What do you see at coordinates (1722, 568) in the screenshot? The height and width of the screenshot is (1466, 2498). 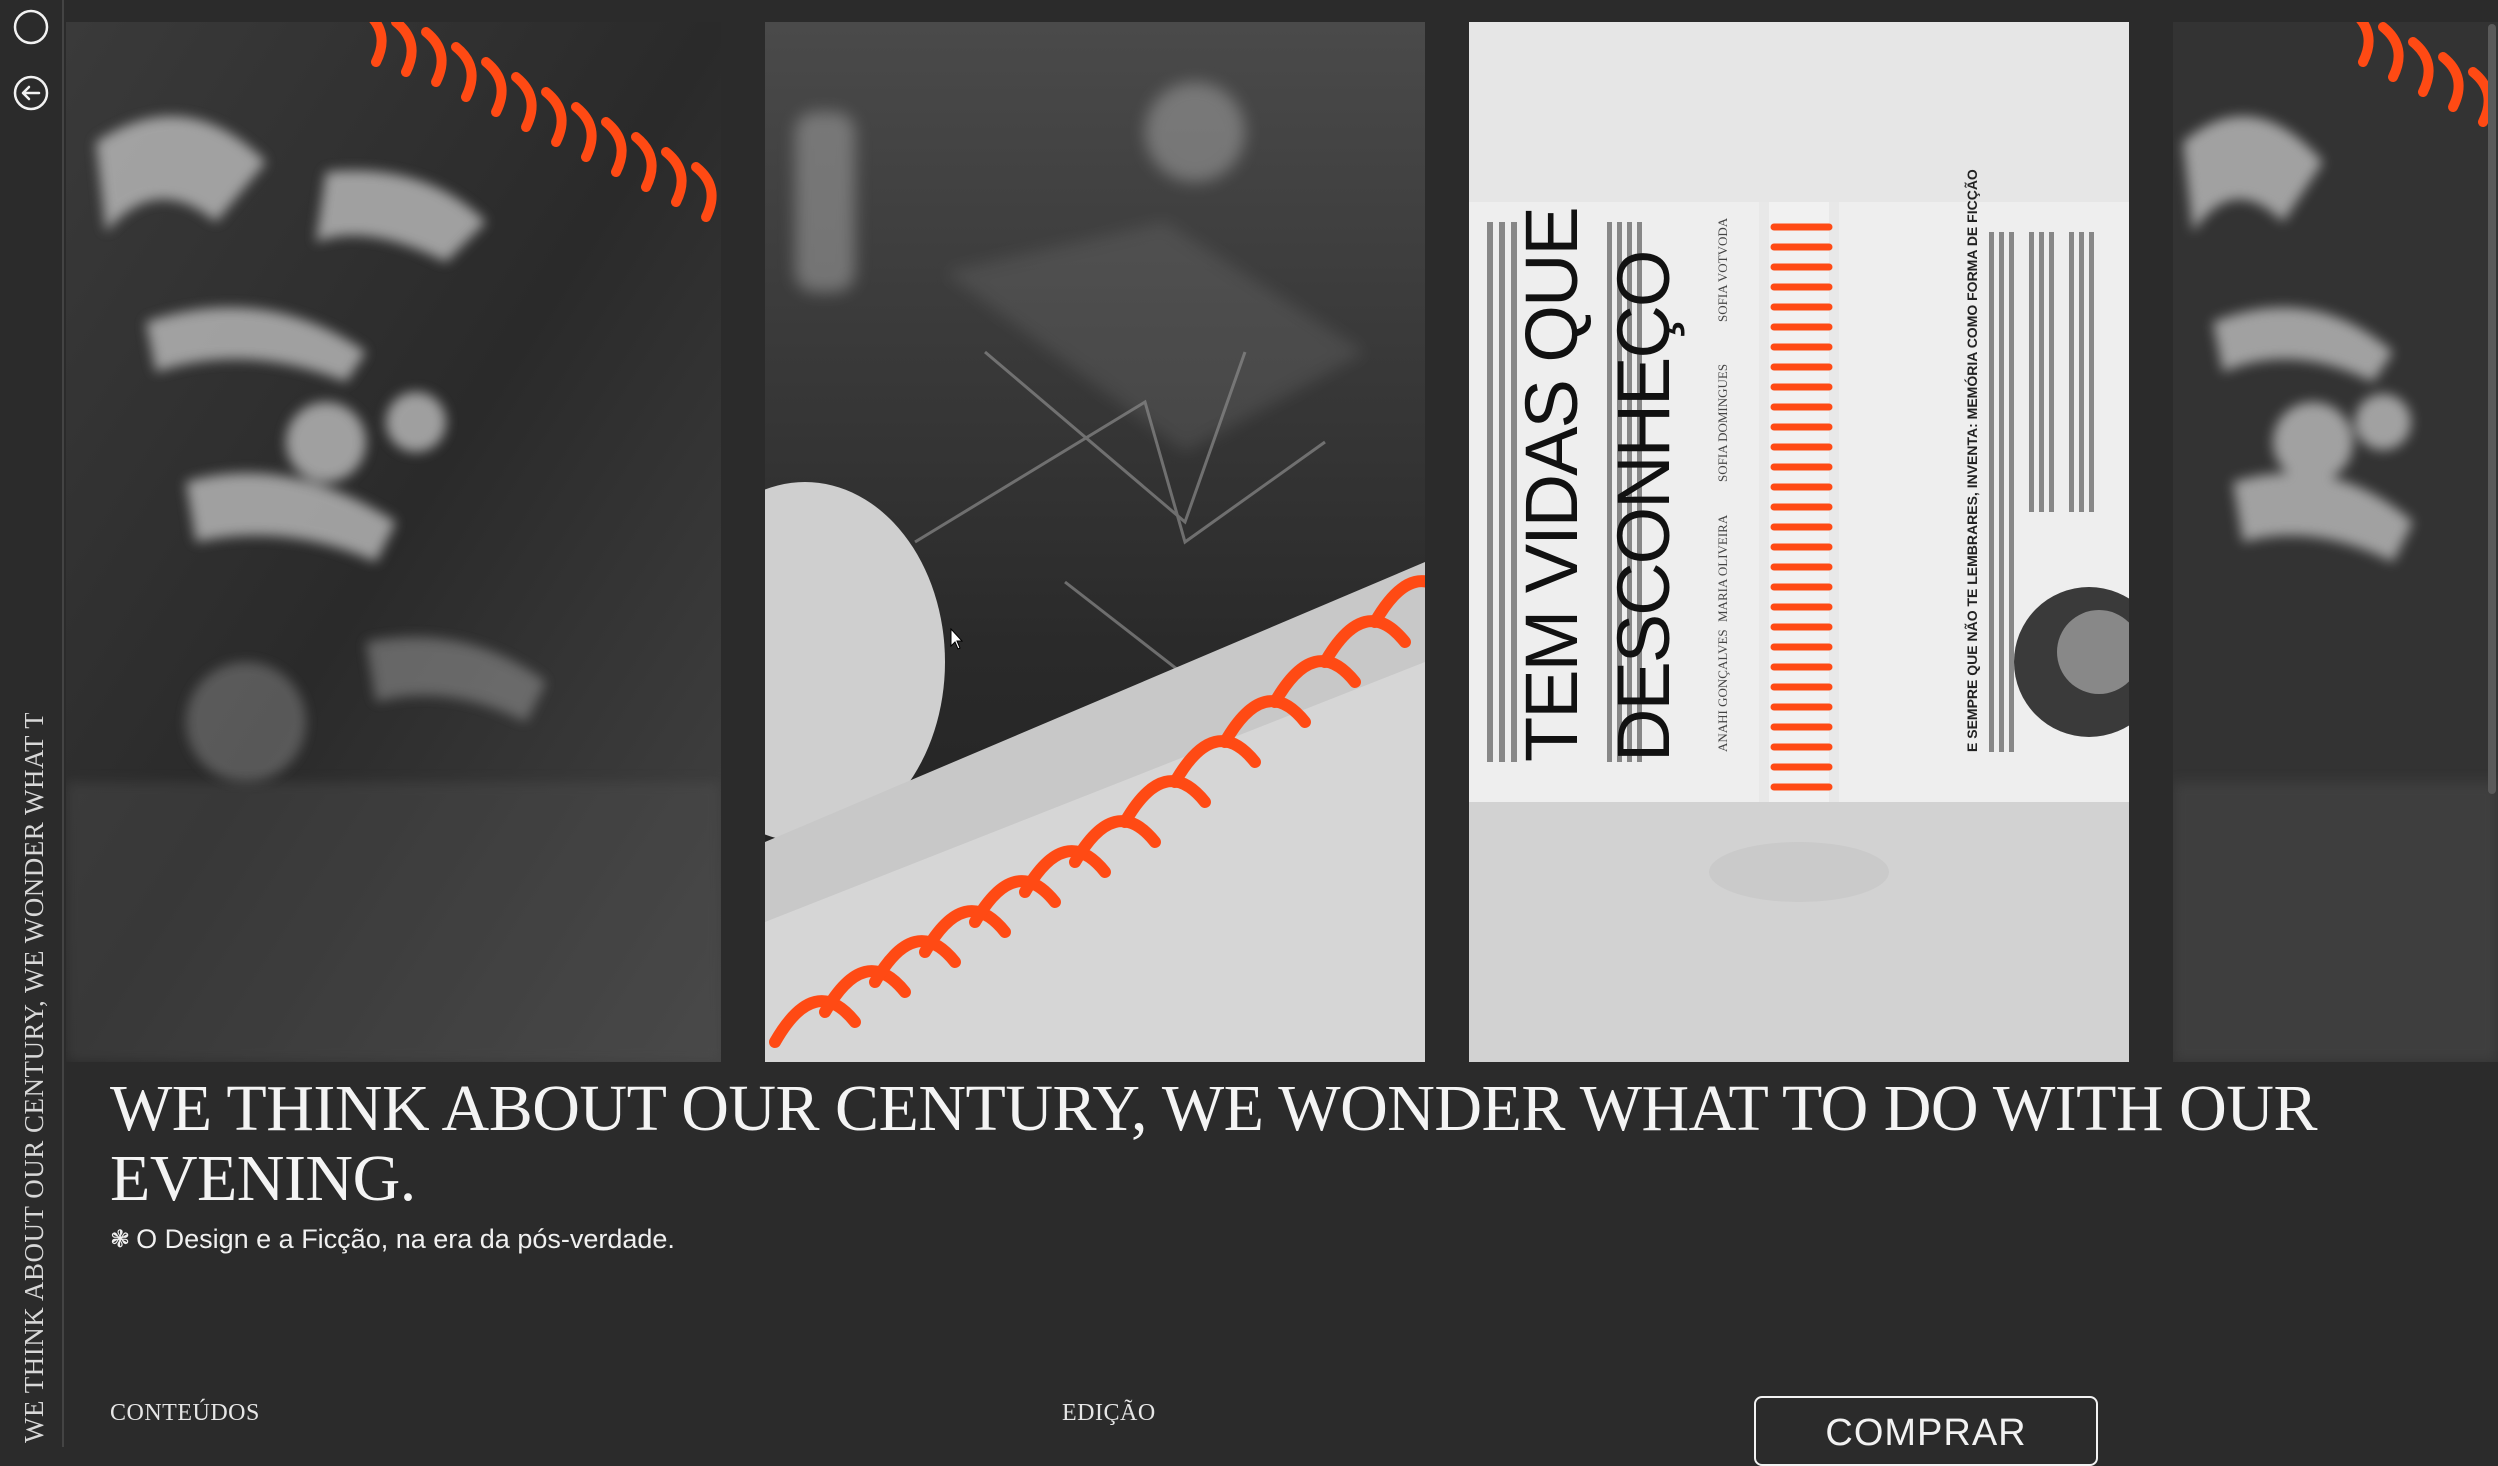 I see `book-author-3: MARIA OLIVEIRA` at bounding box center [1722, 568].